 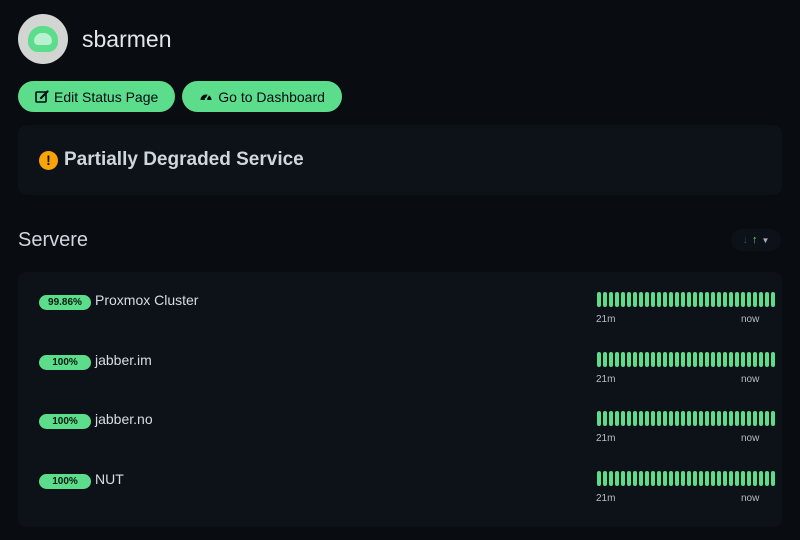 What do you see at coordinates (146, 300) in the screenshot?
I see `monitor-name: Proxmox Cluster` at bounding box center [146, 300].